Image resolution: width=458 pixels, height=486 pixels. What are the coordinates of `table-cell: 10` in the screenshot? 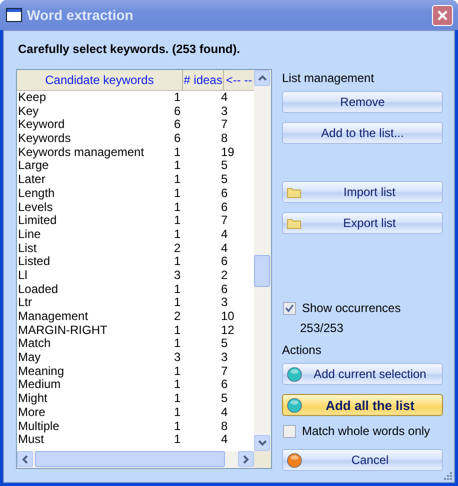 It's located at (227, 317).